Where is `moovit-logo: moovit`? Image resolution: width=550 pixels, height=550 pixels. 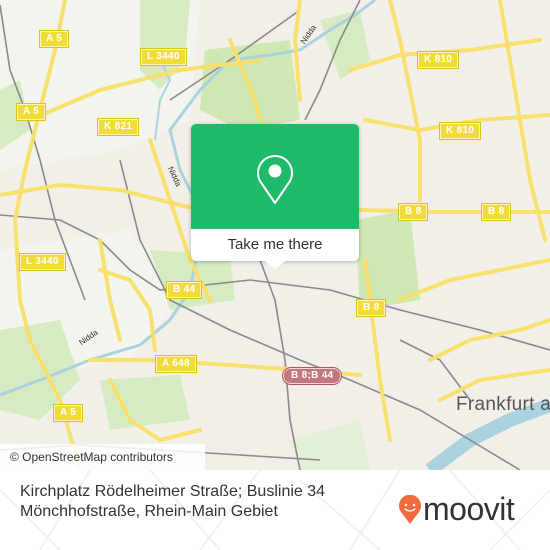
moovit-logo: moovit is located at coordinates (468, 509).